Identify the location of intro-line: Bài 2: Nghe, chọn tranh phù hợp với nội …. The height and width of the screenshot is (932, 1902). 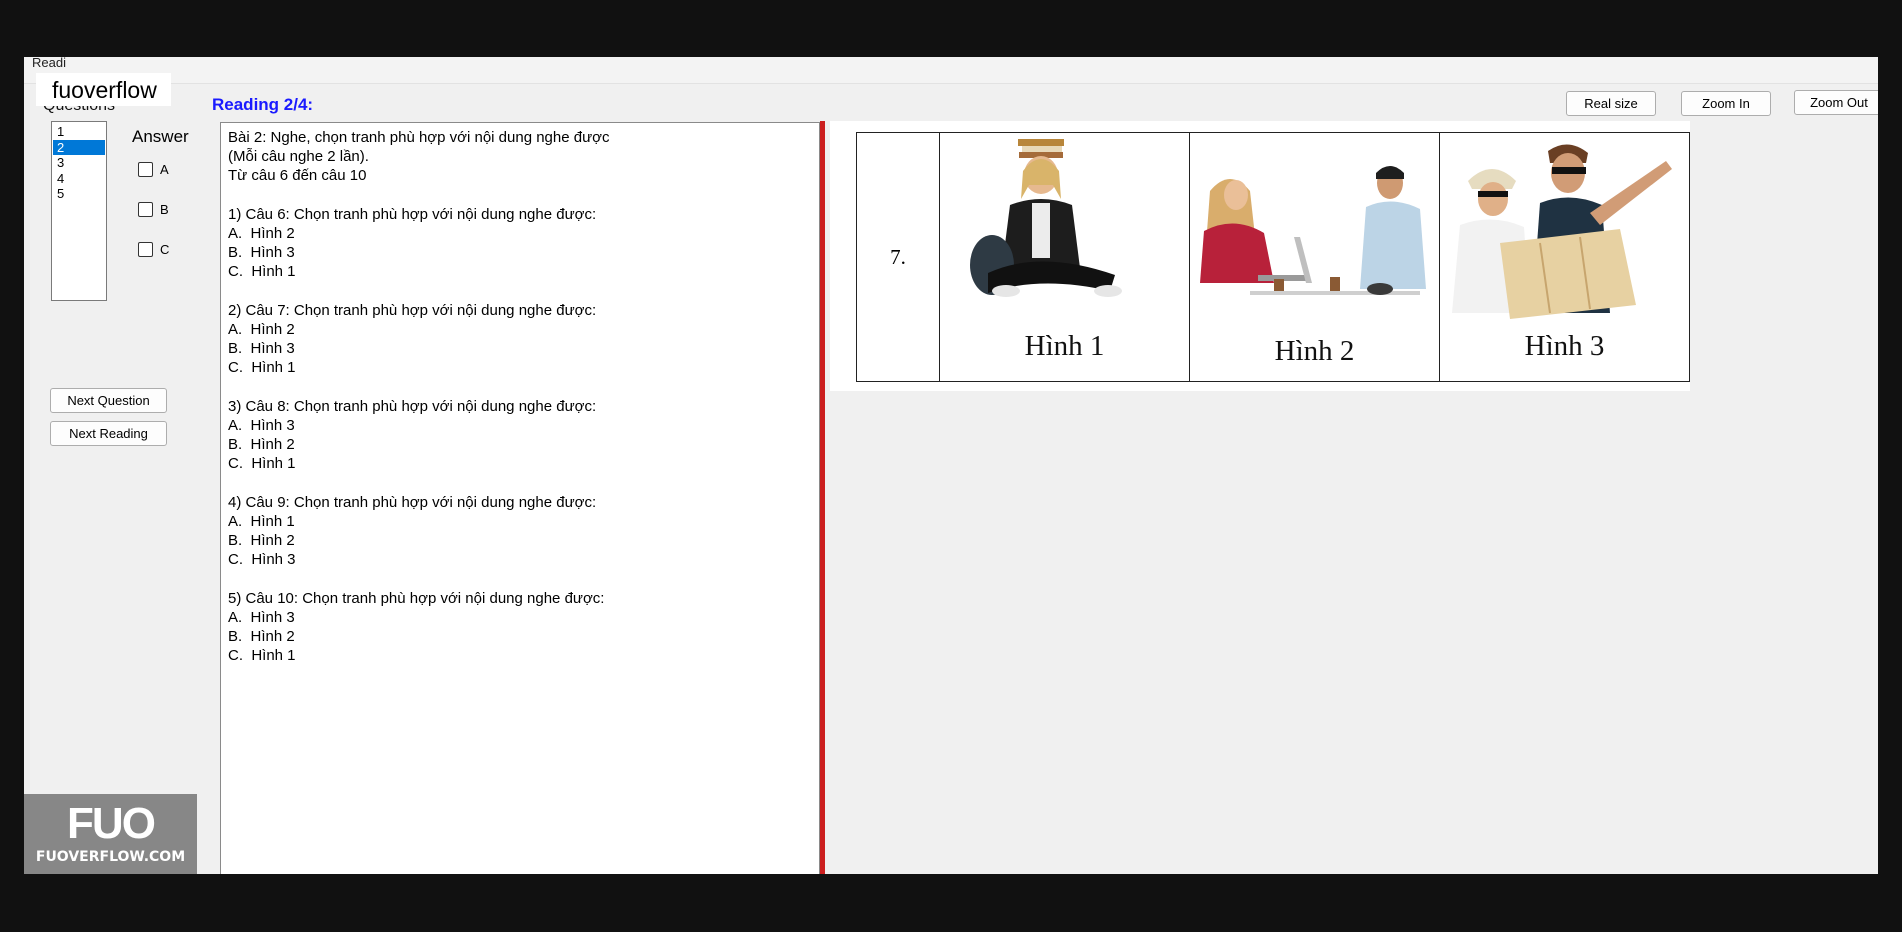
(419, 137).